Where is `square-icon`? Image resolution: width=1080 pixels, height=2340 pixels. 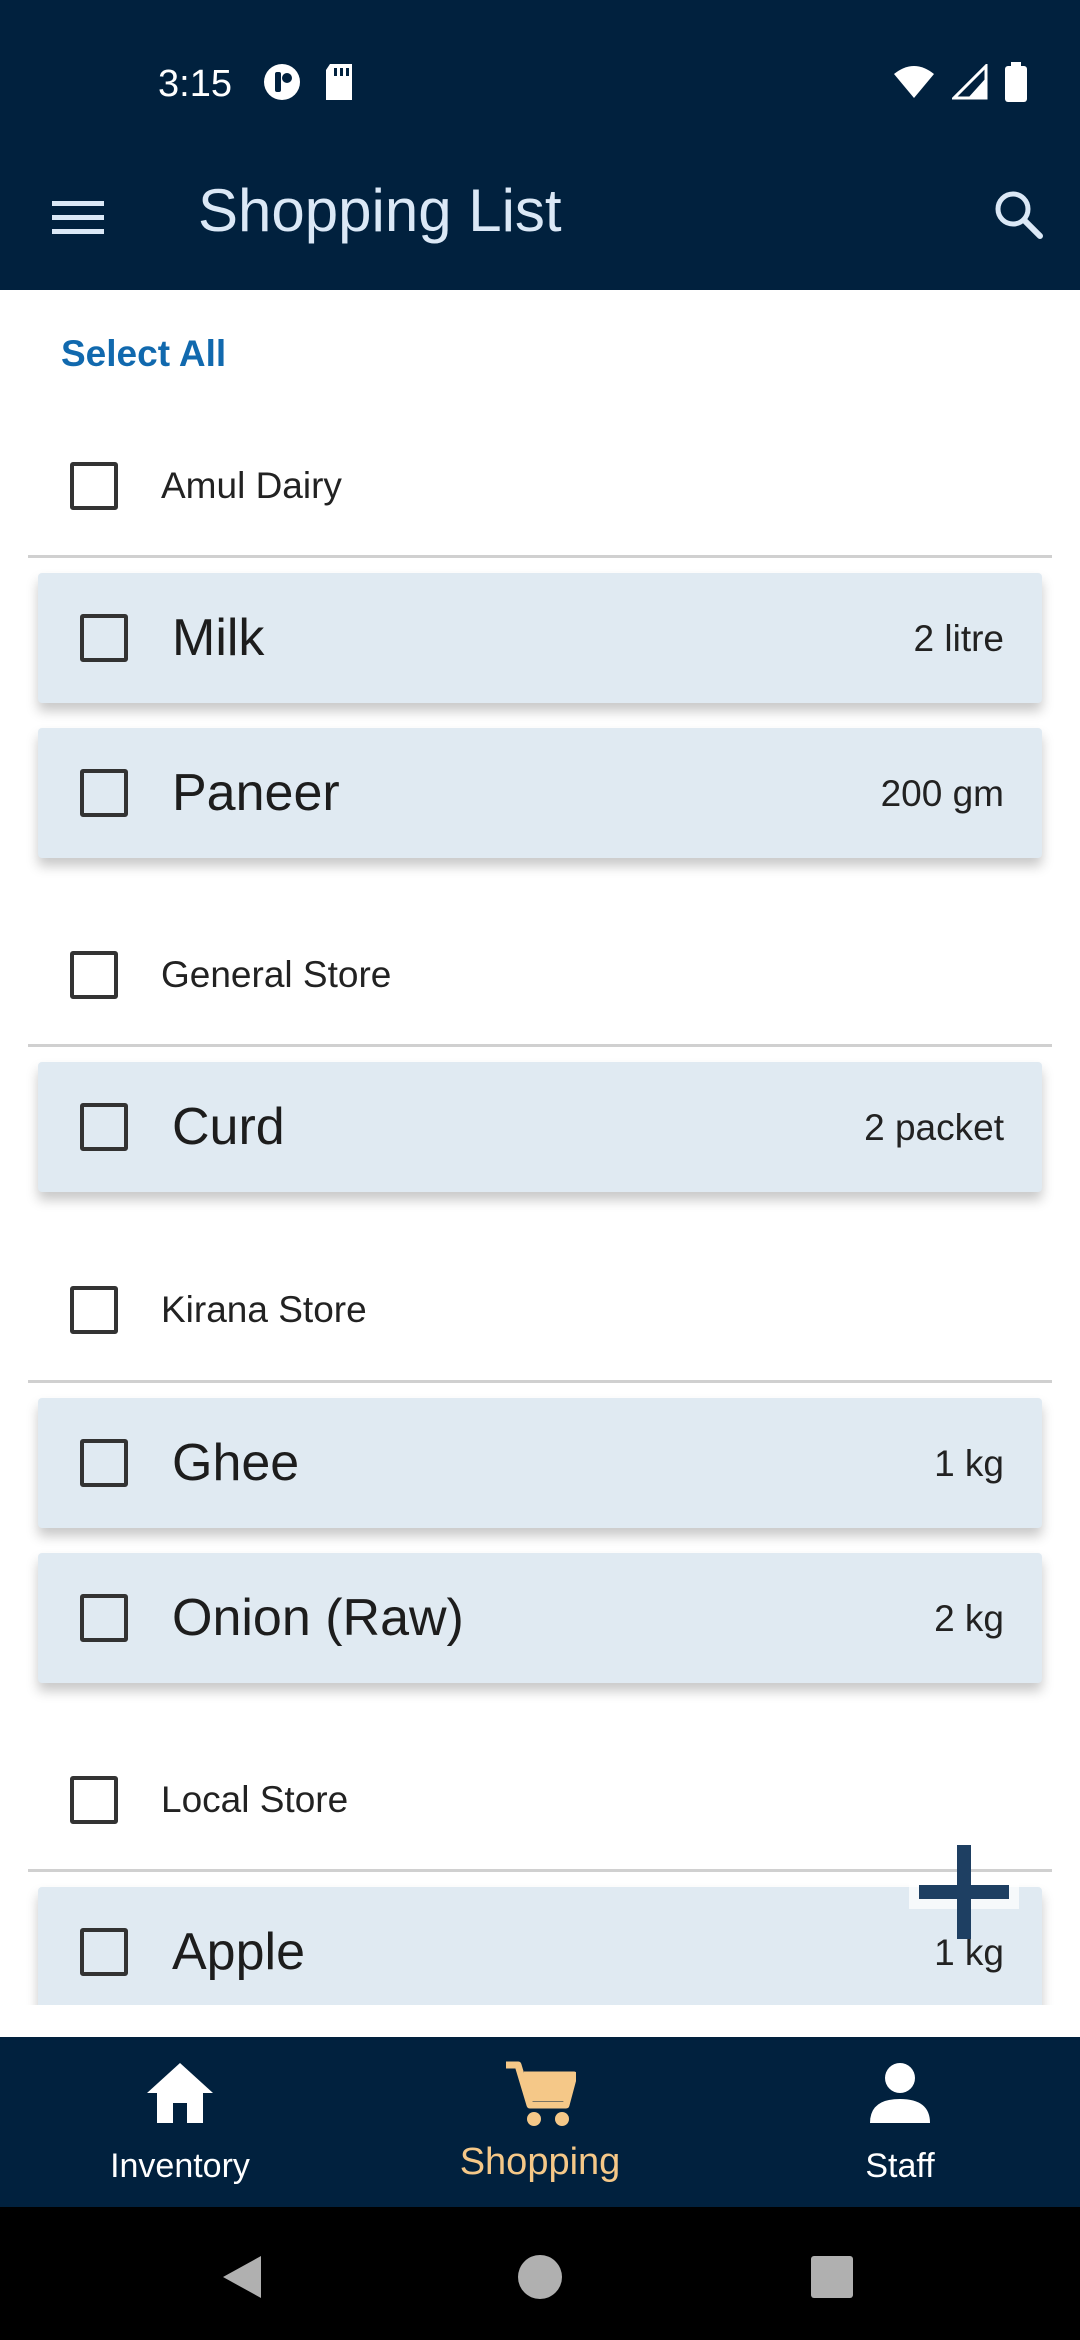 square-icon is located at coordinates (832, 2277).